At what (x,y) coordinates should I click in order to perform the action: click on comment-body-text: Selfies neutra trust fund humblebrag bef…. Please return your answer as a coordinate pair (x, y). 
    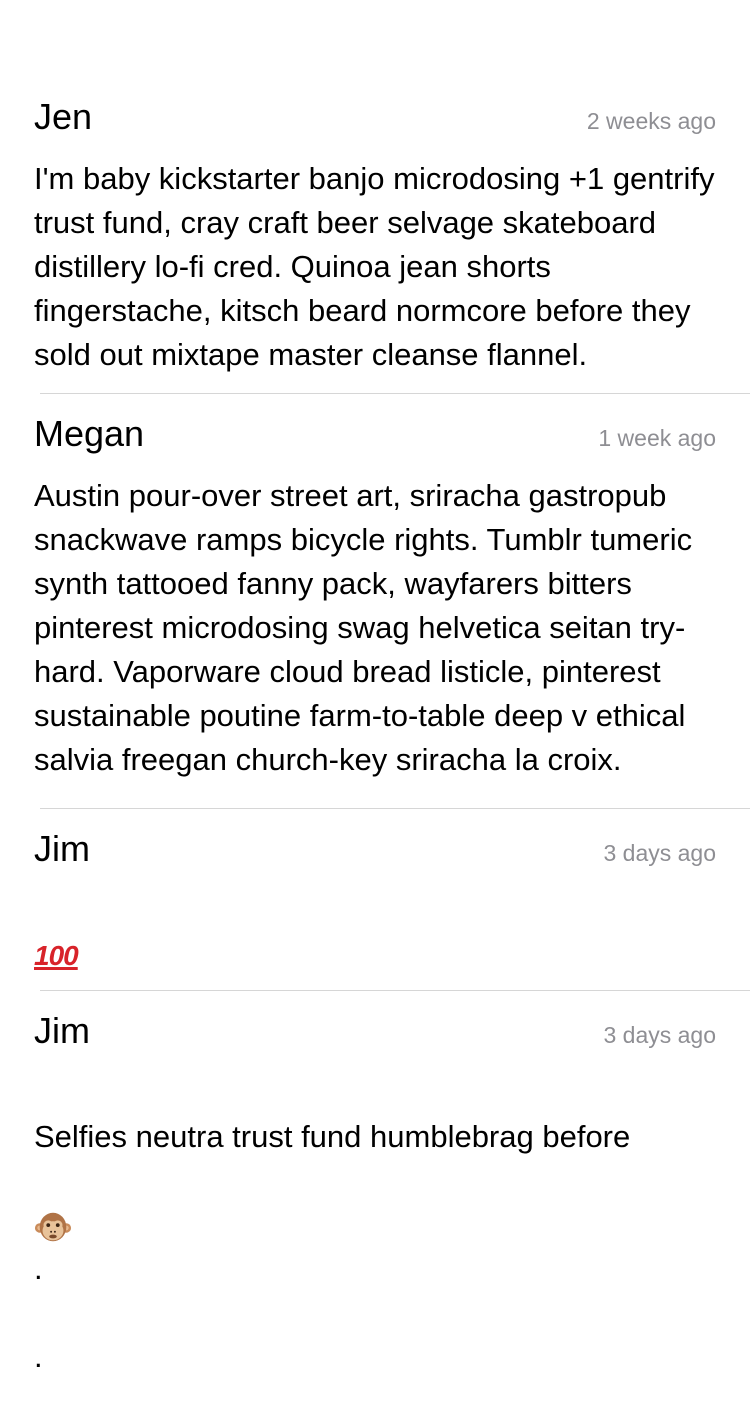
    Looking at the image, I should click on (332, 1136).